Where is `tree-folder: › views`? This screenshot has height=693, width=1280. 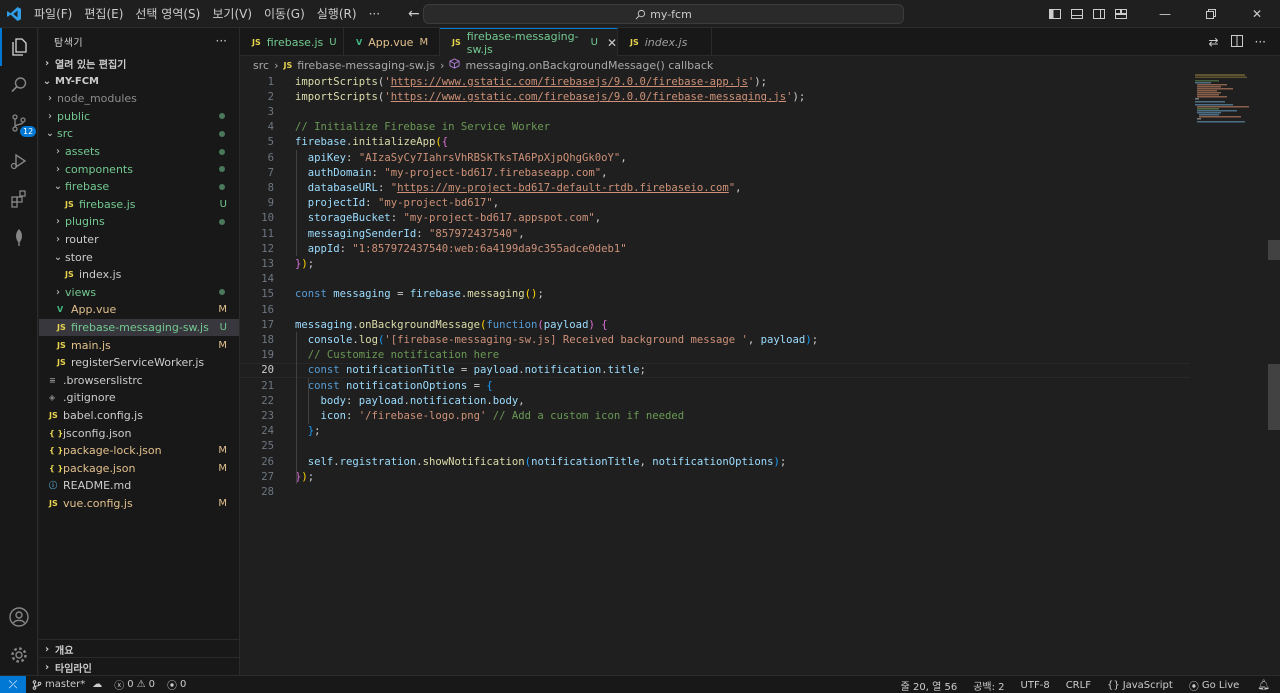
tree-folder: › views is located at coordinates (139, 293).